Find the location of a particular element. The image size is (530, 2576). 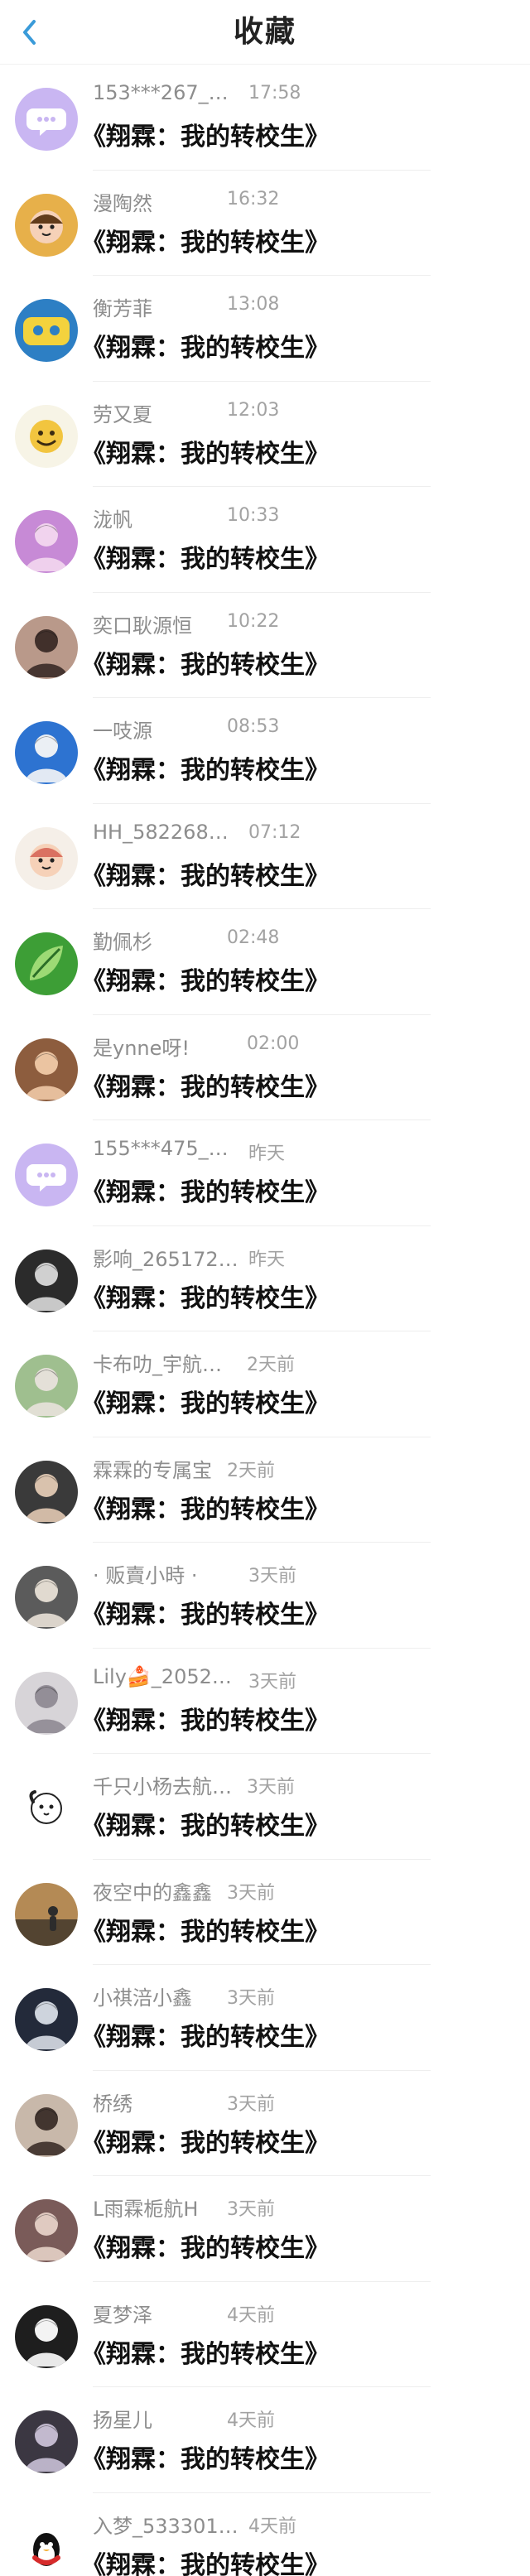

cartoon-face-icon is located at coordinates (46, 858).